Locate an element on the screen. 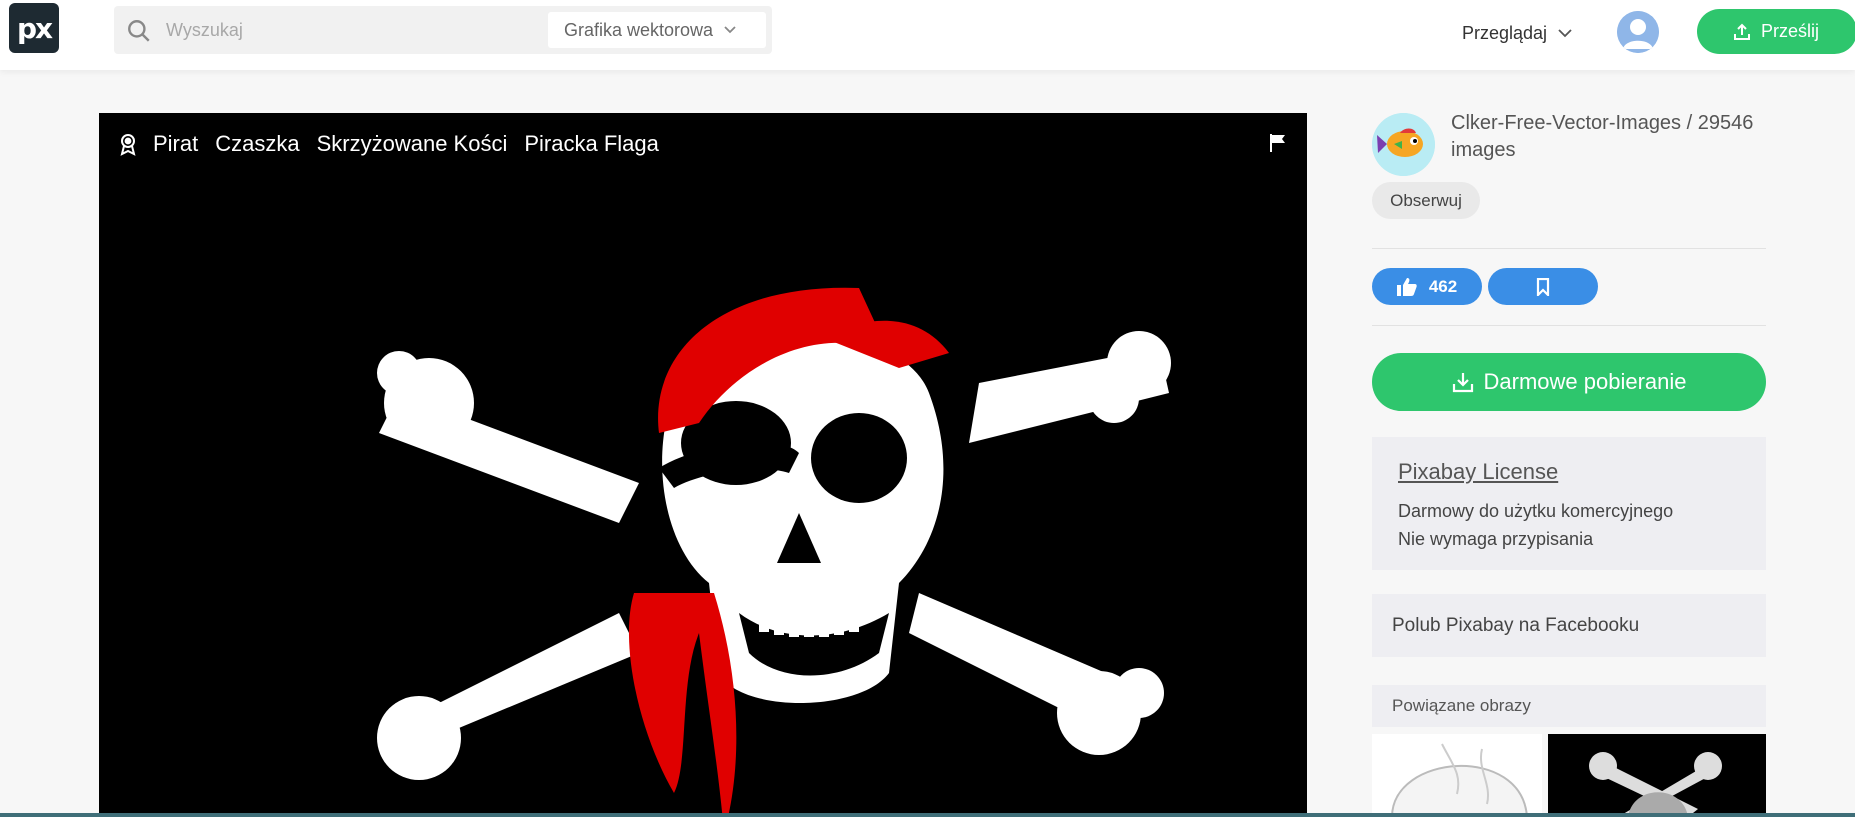 This screenshot has height=817, width=1855. upload-label: Prześlij is located at coordinates (1790, 31).